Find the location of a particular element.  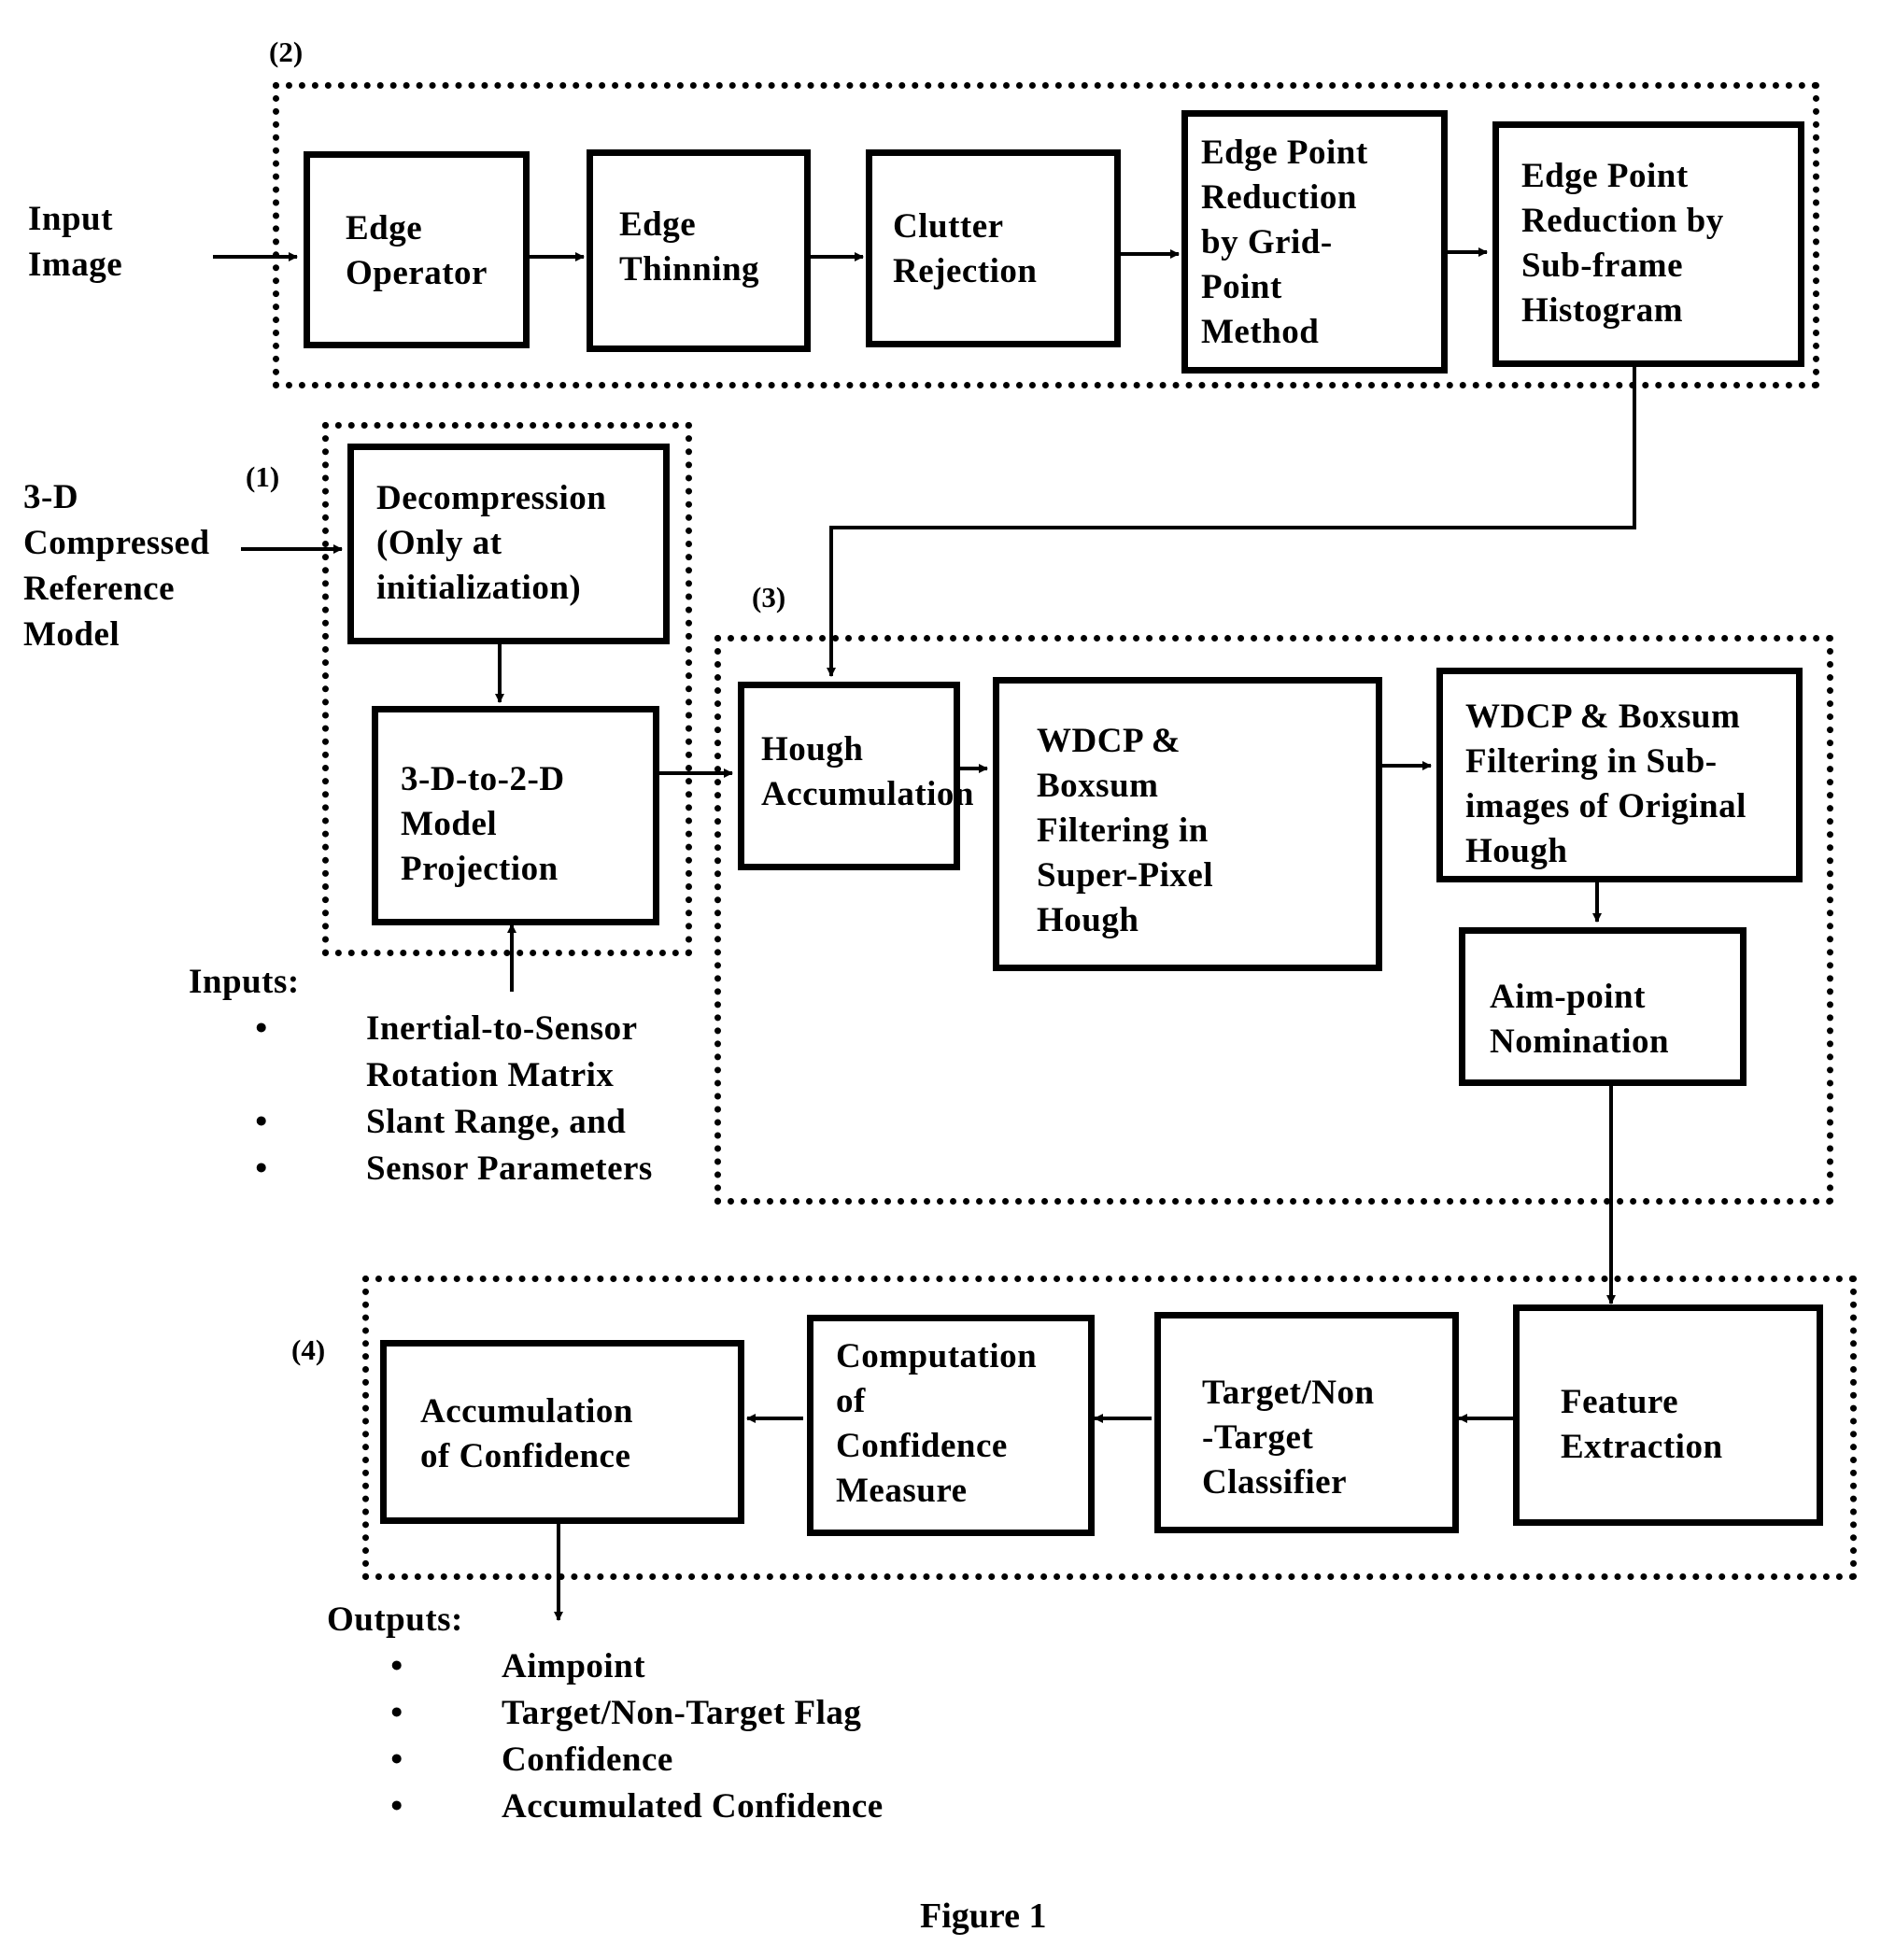

target-classifier-block: Target/Non -Target Classifier is located at coordinates (1307, 1422).